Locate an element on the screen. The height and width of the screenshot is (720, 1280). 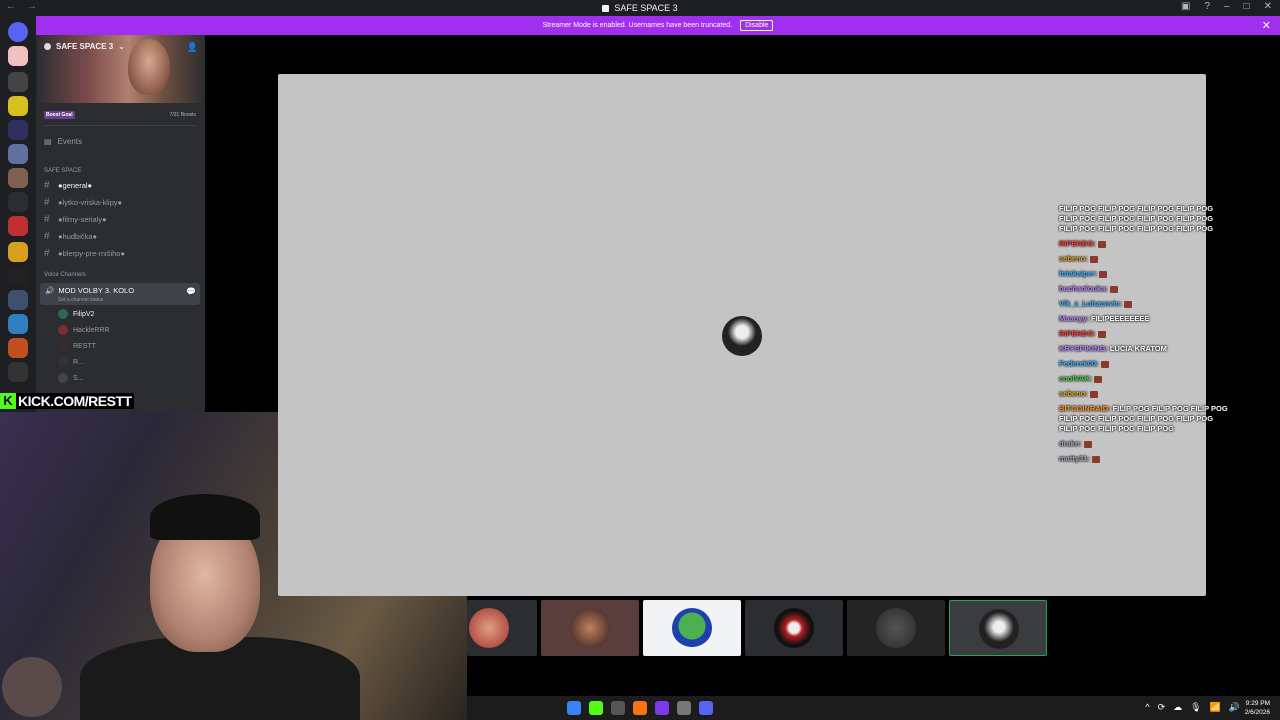
avatar is located at coordinates (896, 628).